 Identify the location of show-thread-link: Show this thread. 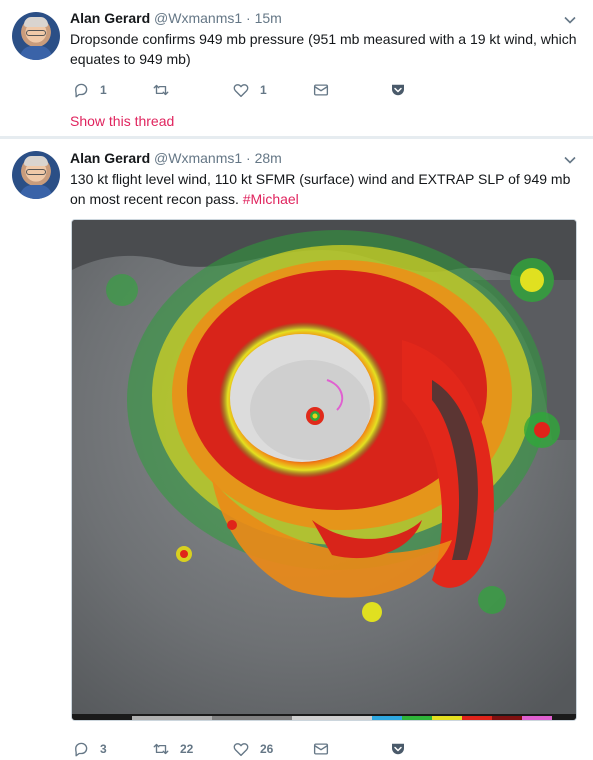
(122, 121).